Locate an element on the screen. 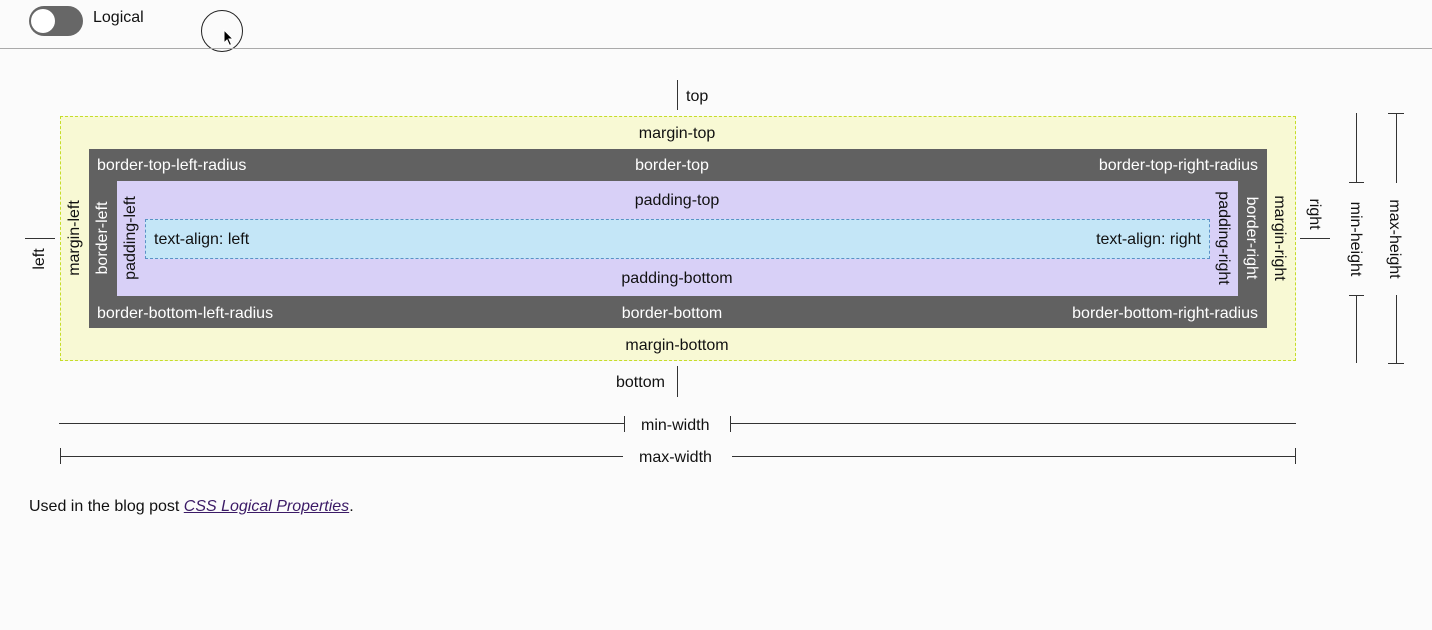  min-width-tick-left is located at coordinates (624, 424).